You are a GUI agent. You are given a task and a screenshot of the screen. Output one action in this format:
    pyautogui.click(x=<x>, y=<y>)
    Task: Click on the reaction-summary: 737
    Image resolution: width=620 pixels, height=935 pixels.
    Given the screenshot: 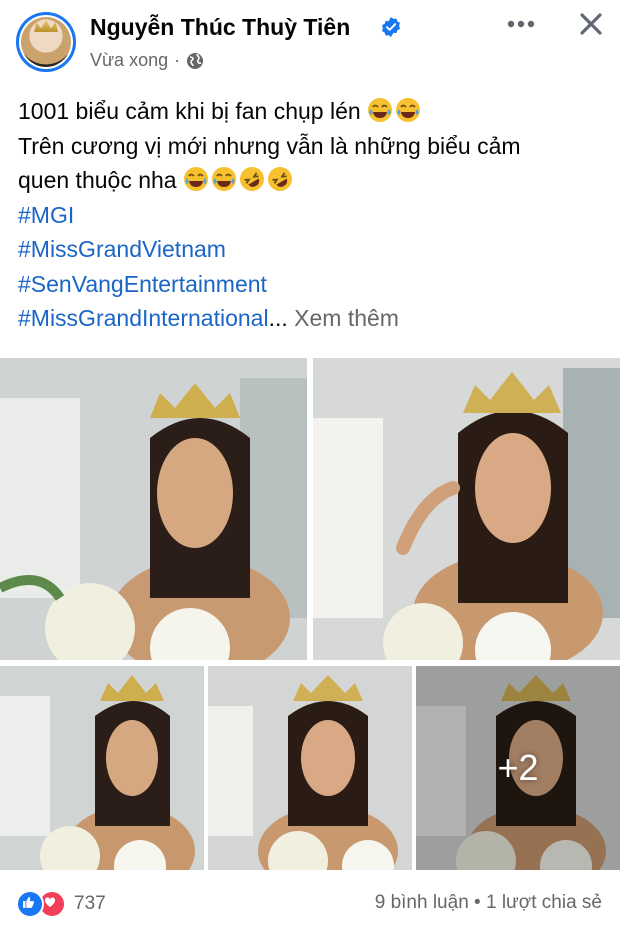 What is the action you would take?
    pyautogui.click(x=61, y=904)
    